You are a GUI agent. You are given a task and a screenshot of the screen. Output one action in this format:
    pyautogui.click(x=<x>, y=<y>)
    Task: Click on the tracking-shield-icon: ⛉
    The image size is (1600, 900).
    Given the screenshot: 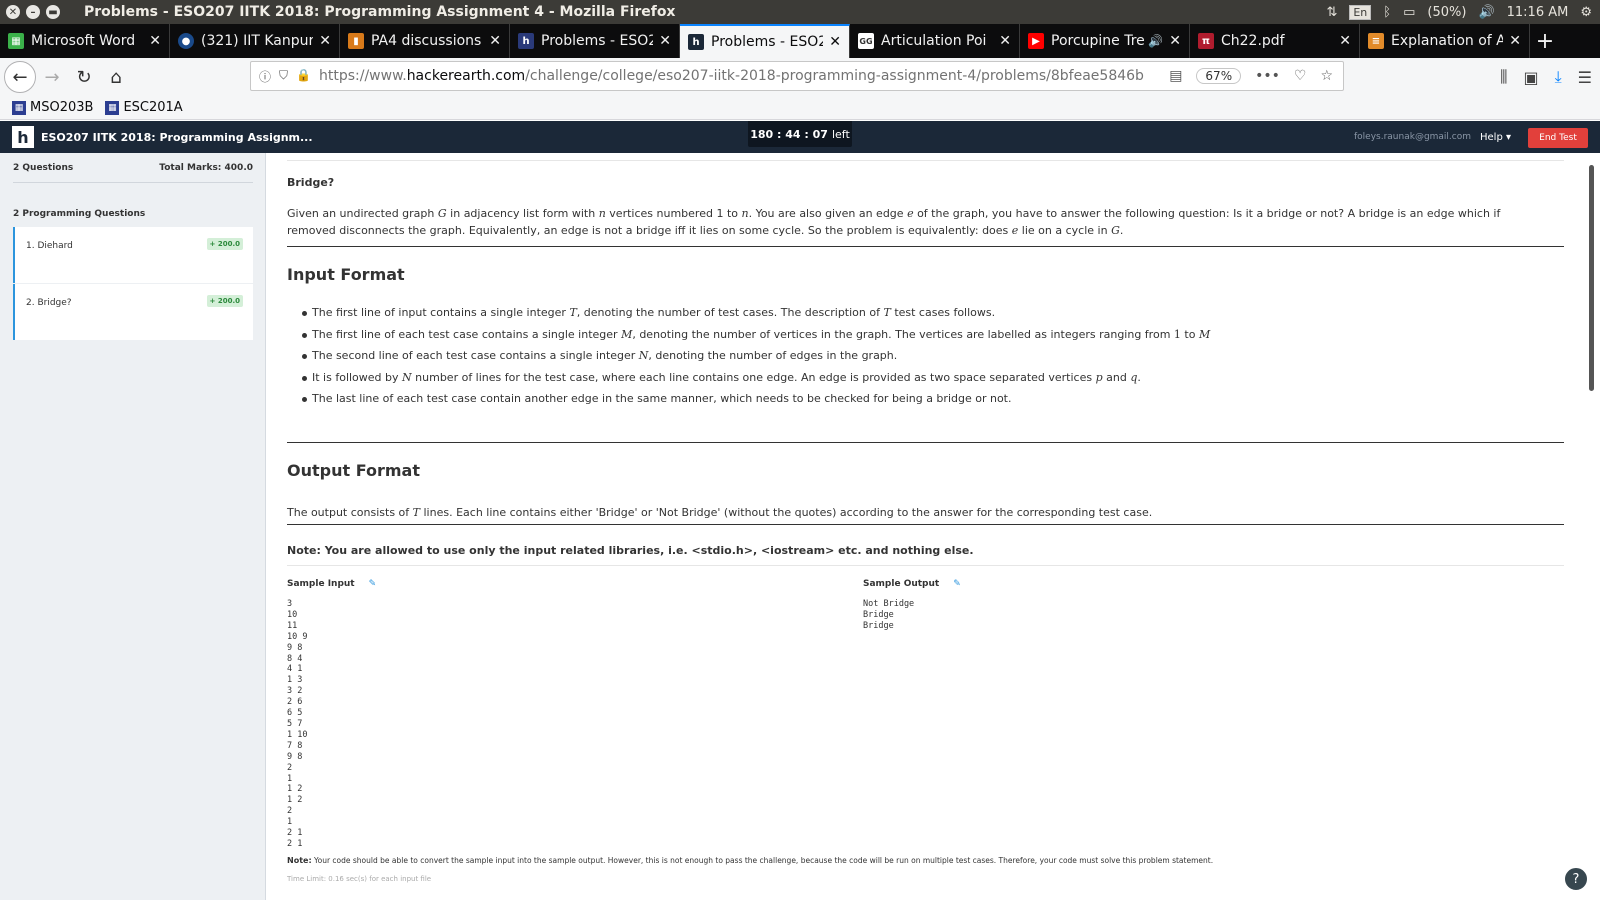 What is the action you would take?
    pyautogui.click(x=283, y=76)
    